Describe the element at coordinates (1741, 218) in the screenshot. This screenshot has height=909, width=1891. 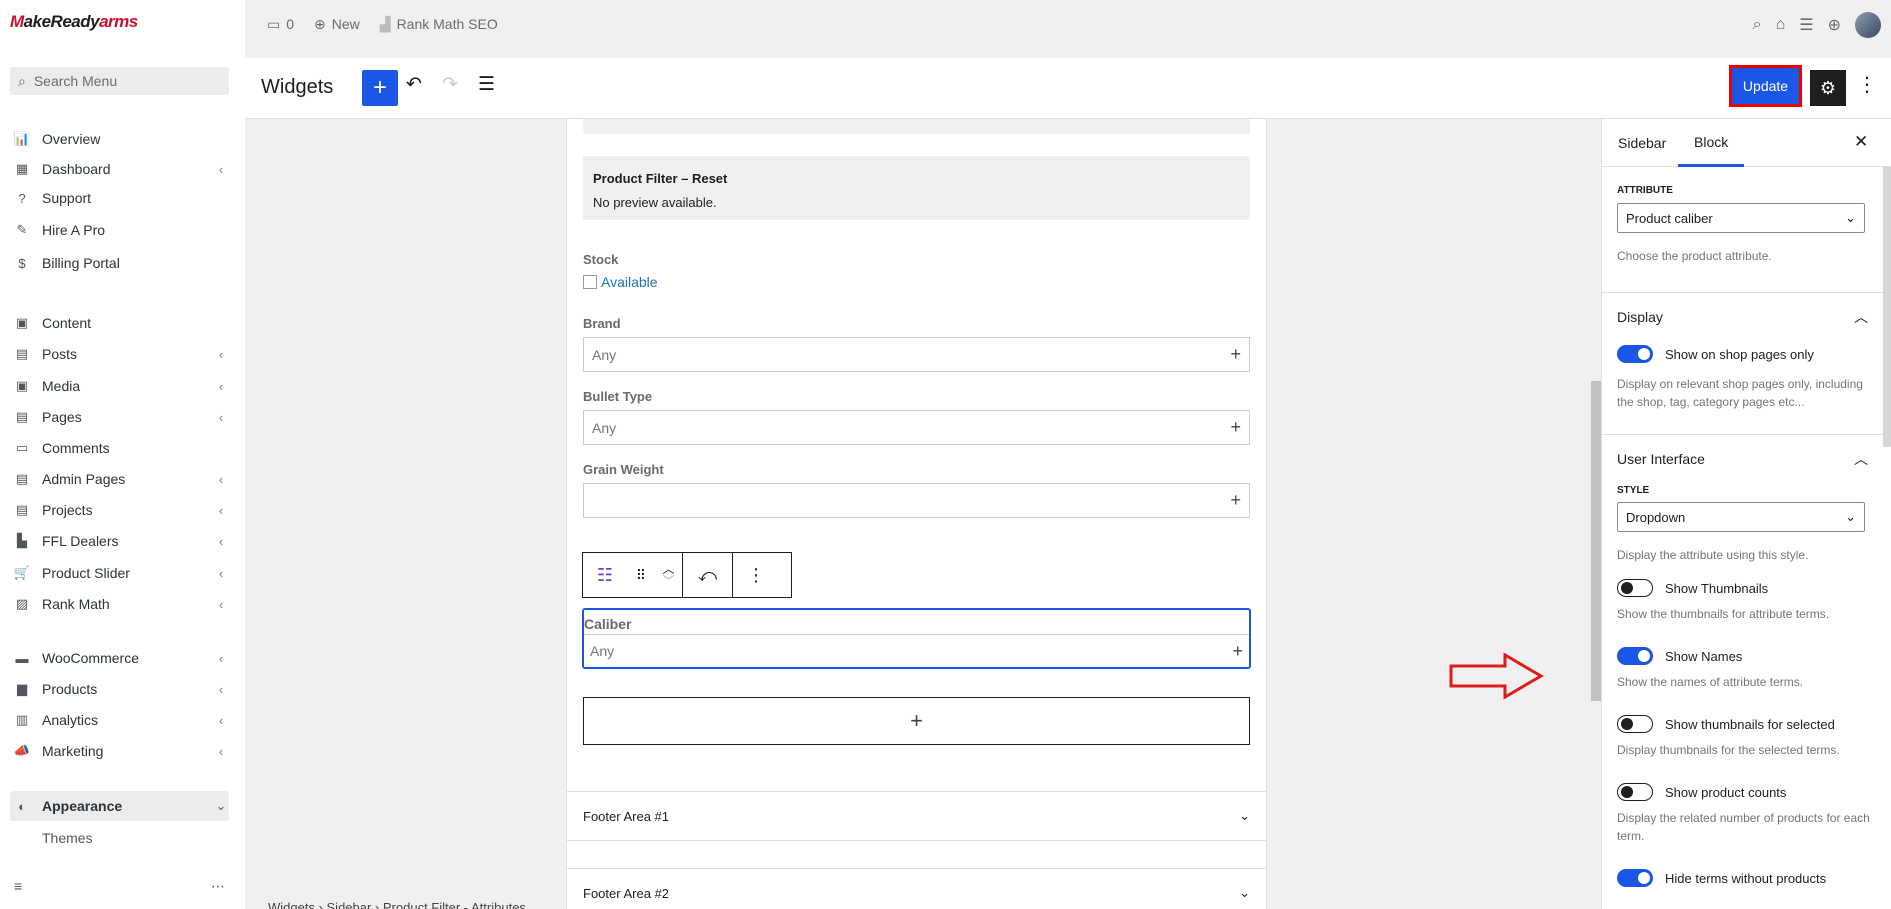
I see `attribute-select: Product caliber ⌄` at that location.